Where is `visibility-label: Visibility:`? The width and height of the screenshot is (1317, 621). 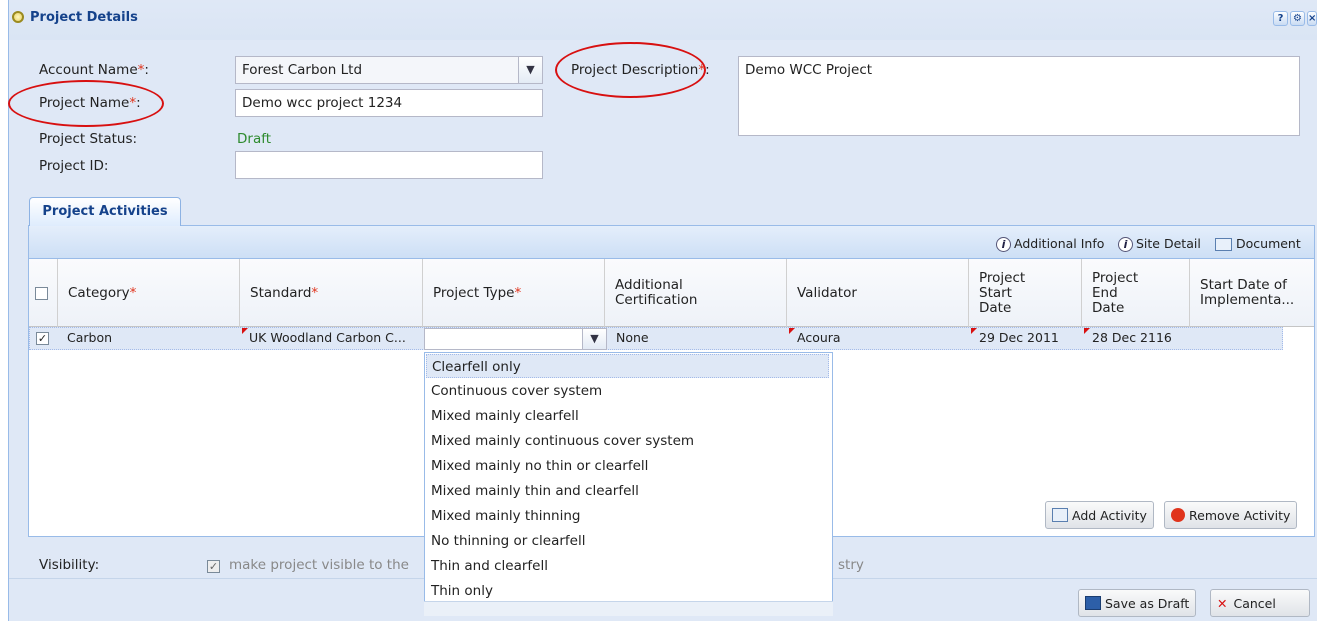 visibility-label: Visibility: is located at coordinates (69, 565).